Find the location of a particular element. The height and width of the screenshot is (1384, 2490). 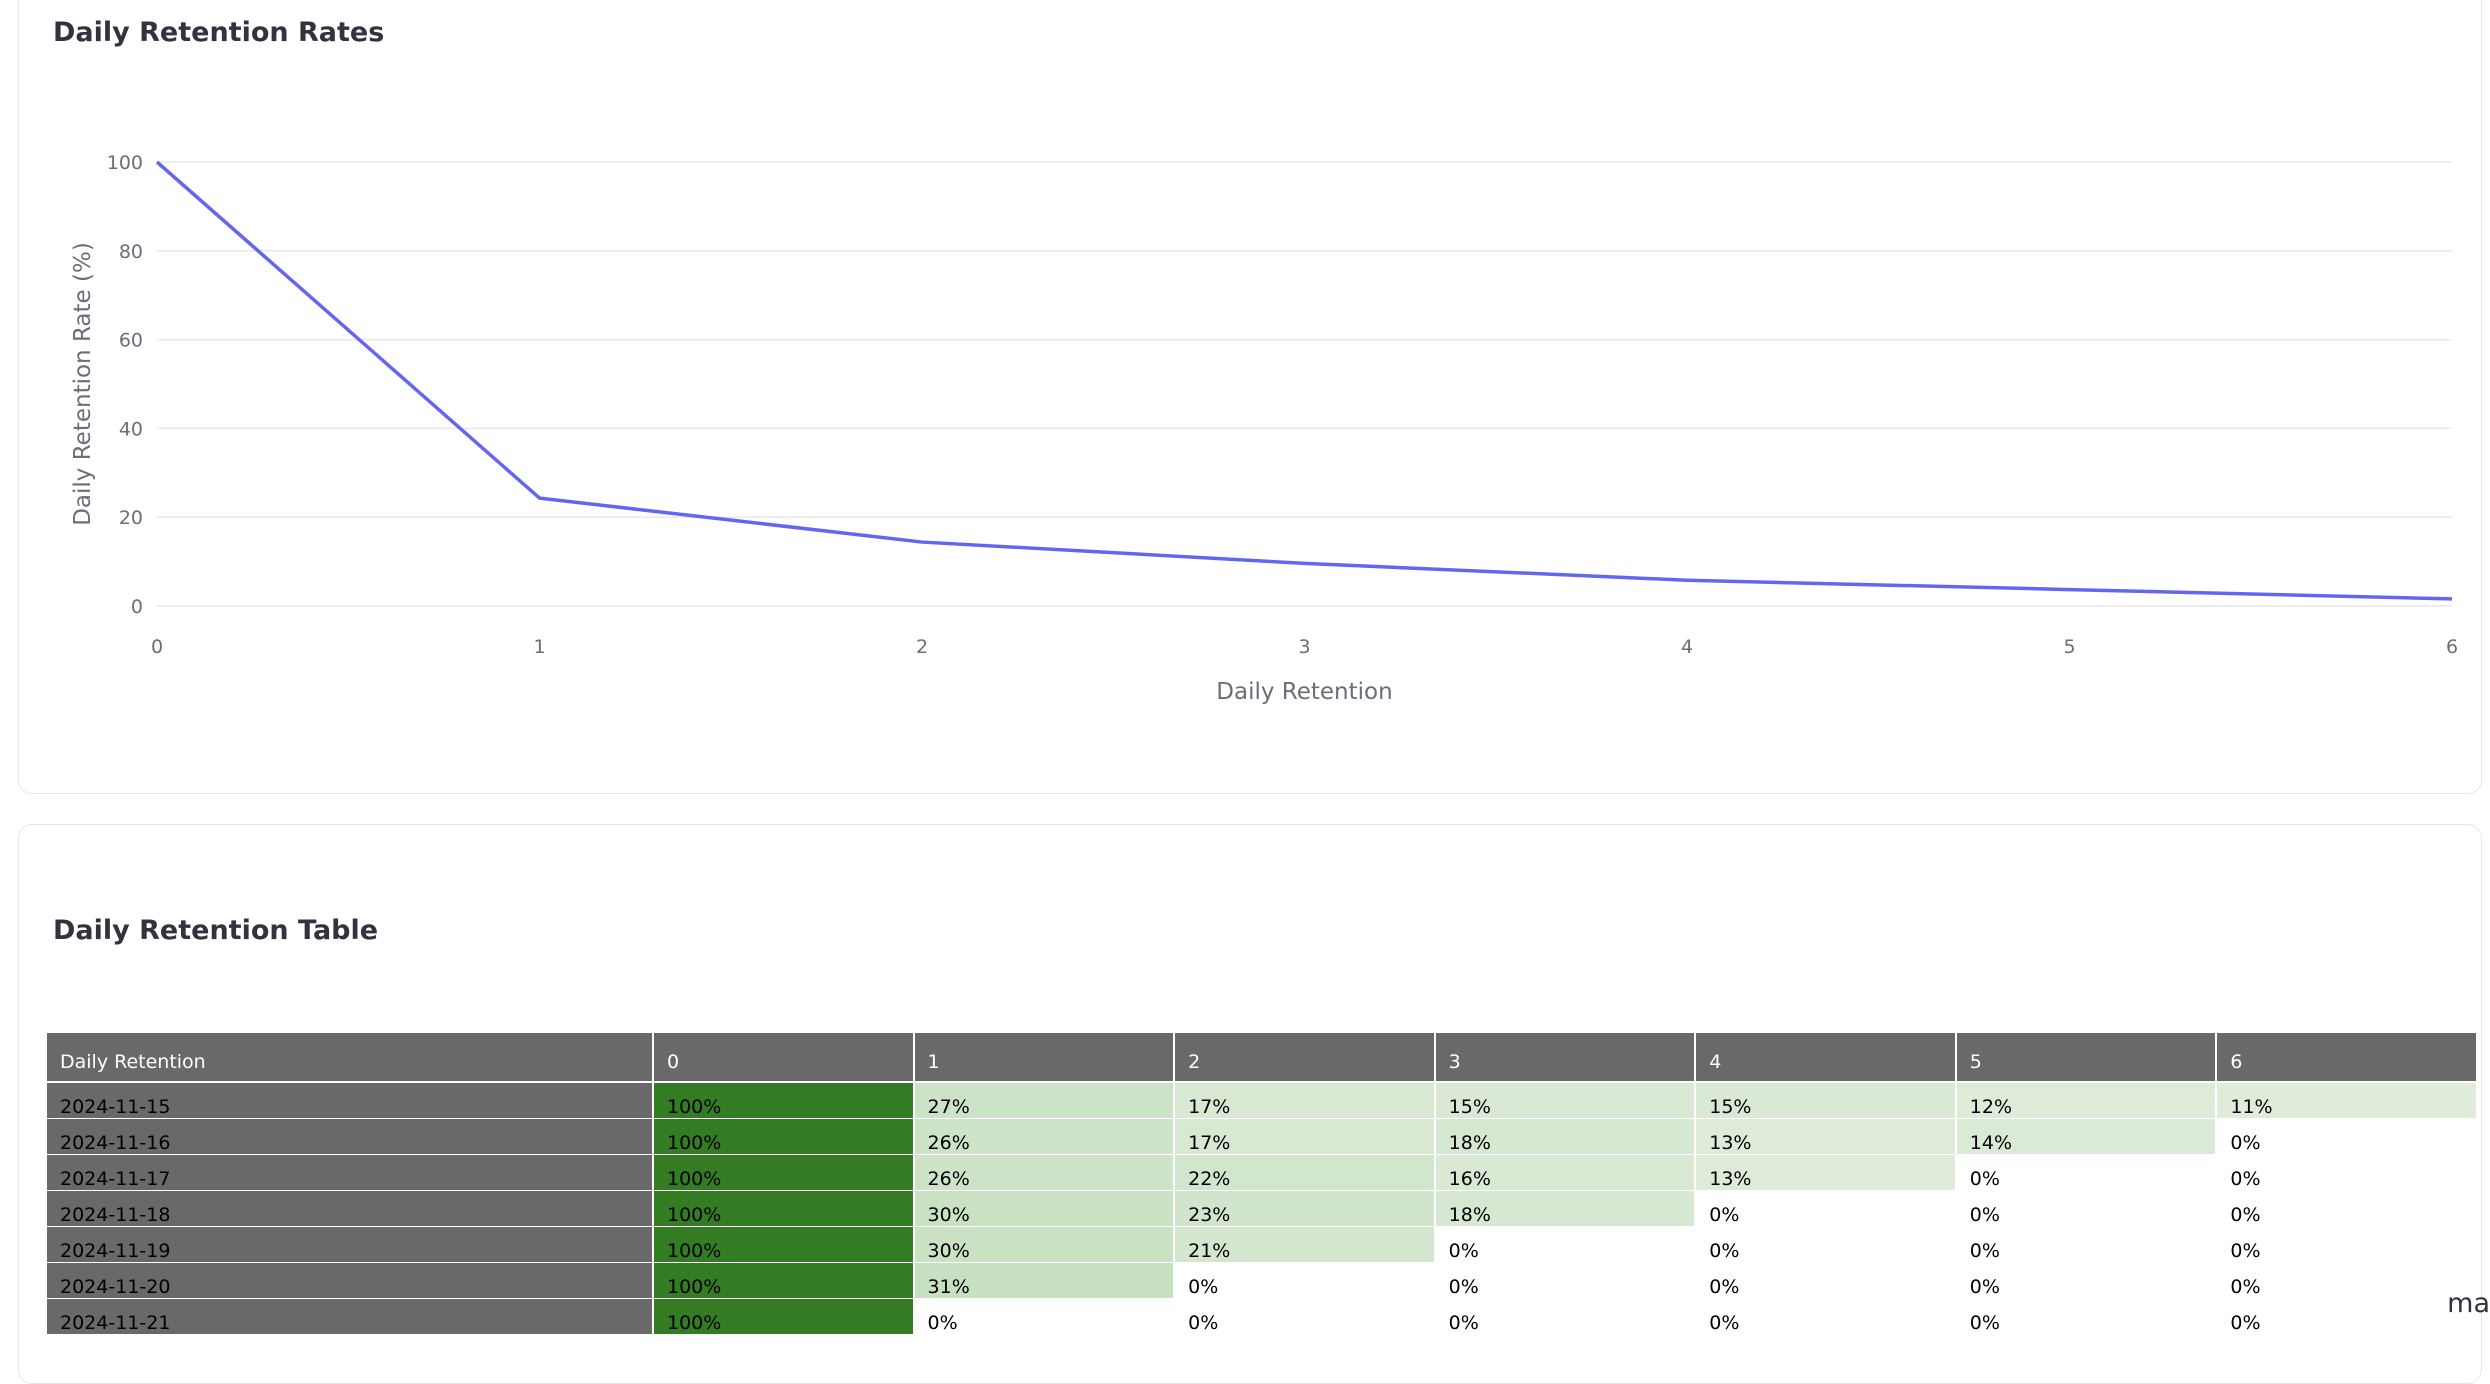

x-tick-label: 2 is located at coordinates (922, 647).